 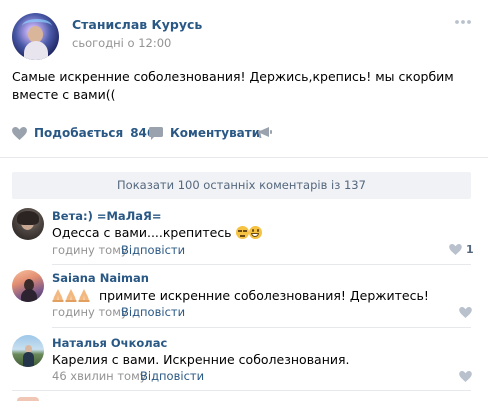 What do you see at coordinates (35, 36) in the screenshot?
I see `post-author-avatar` at bounding box center [35, 36].